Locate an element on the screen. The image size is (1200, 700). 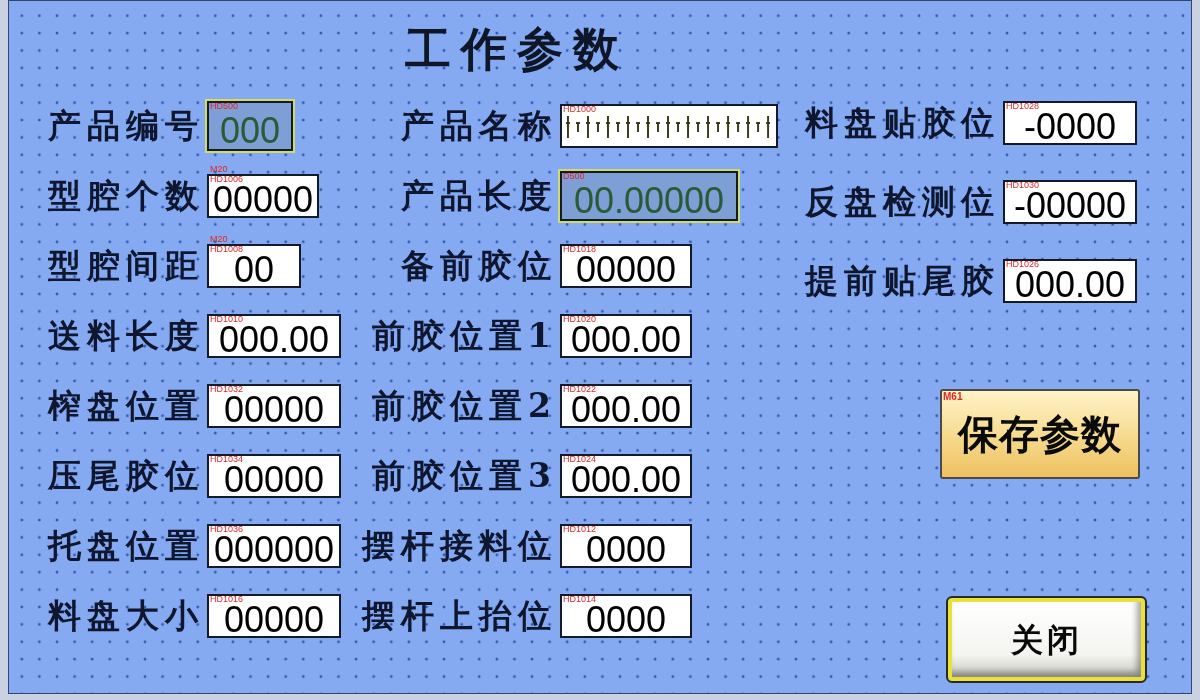
field-label: 料盘大小 is located at coordinates (125, 616).